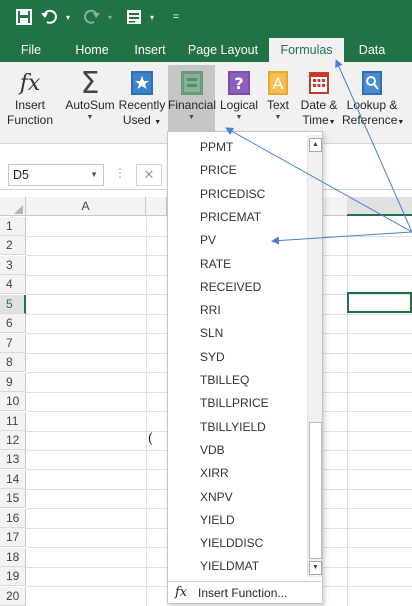 The width and height of the screenshot is (412, 606). What do you see at coordinates (379, 302) in the screenshot?
I see `active-cell` at bounding box center [379, 302].